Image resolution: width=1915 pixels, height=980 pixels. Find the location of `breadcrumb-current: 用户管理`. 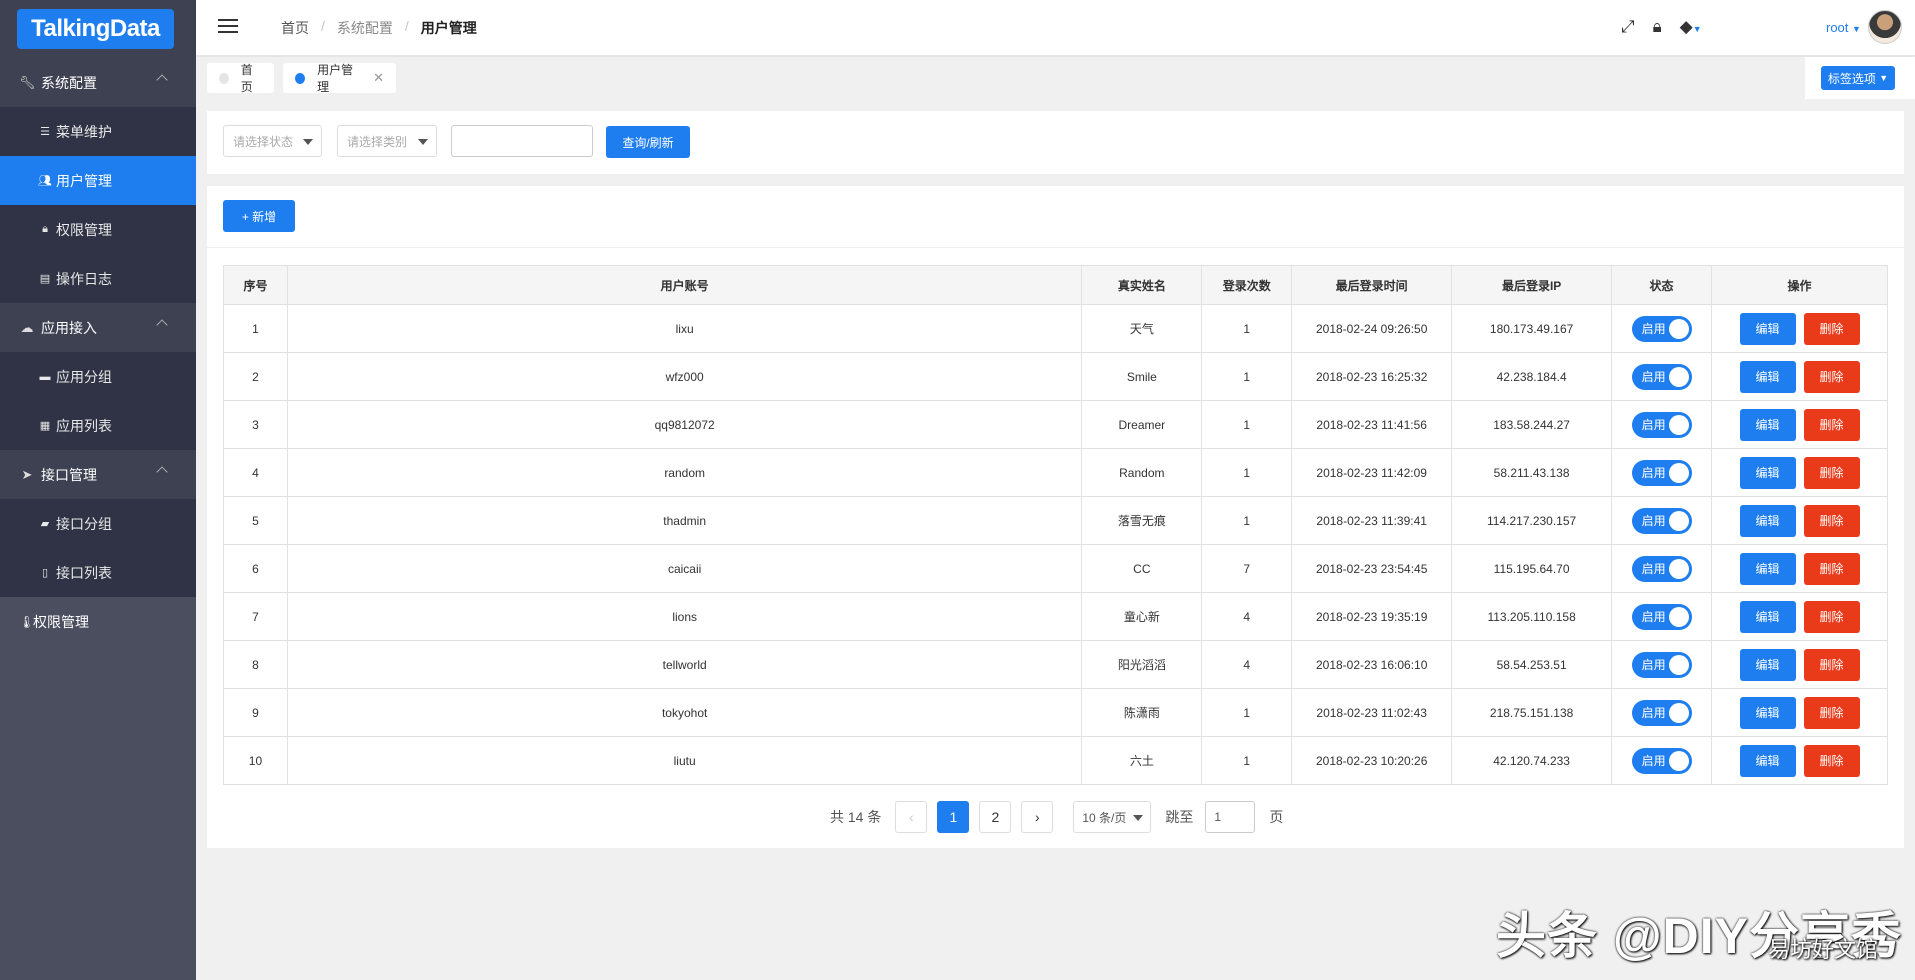

breadcrumb-current: 用户管理 is located at coordinates (448, 28).